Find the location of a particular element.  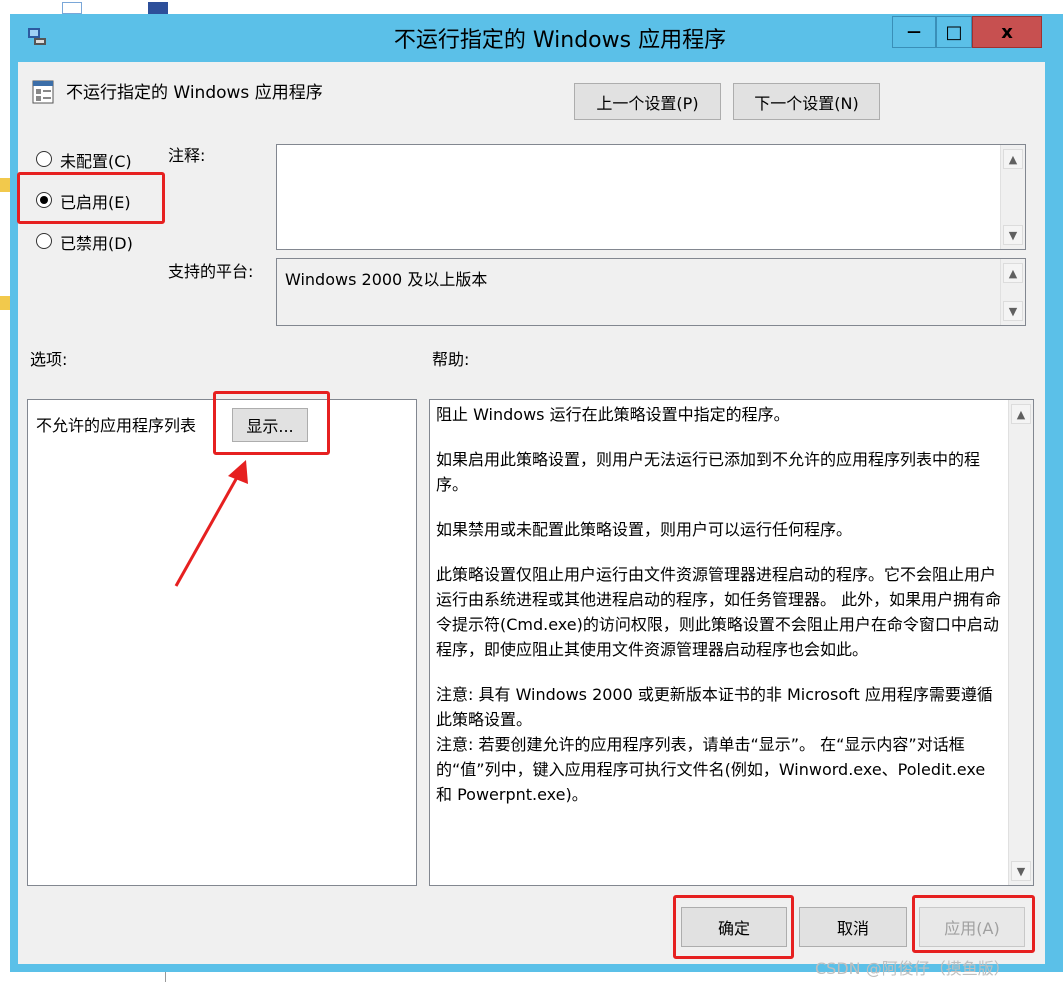

platform-field: Windows 2000 及以上版本 ▲ ▼ is located at coordinates (651, 292).